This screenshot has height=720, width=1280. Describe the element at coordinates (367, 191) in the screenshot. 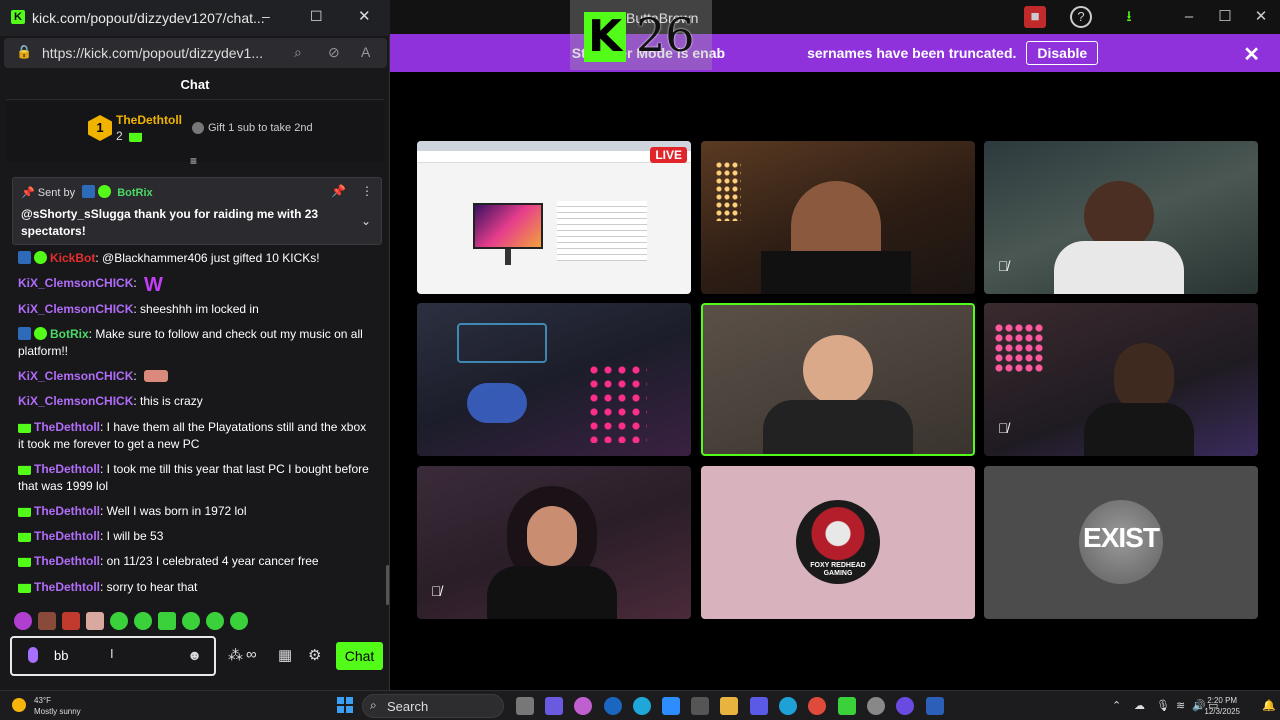

I see `more-options-icon: ⋮` at that location.